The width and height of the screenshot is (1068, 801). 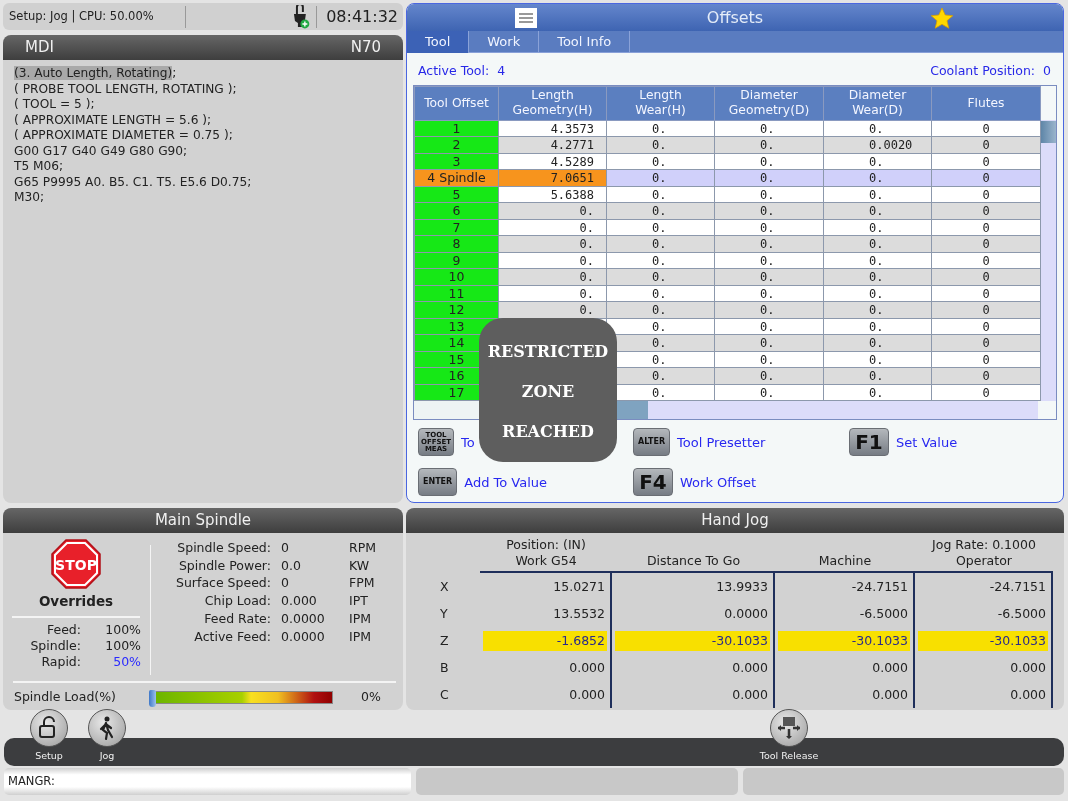 What do you see at coordinates (39, 48) in the screenshot?
I see `panel-title: MDI` at bounding box center [39, 48].